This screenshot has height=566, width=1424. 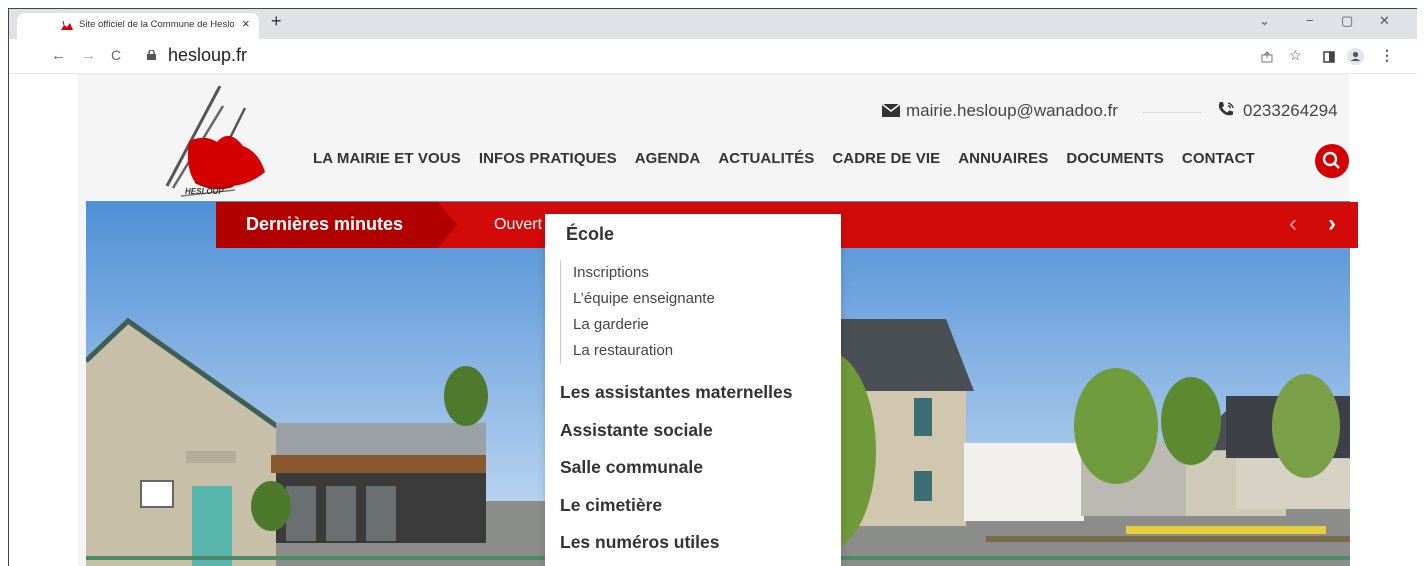 I want to click on forward-button: →, so click(x=88, y=55).